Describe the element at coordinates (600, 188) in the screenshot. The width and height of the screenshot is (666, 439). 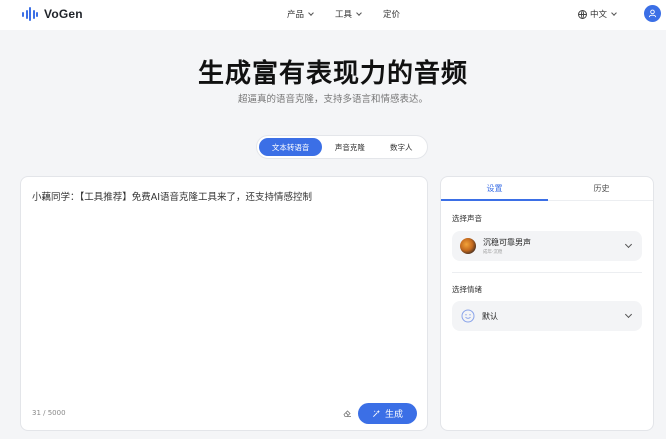
I see `tab-history: 历史` at that location.